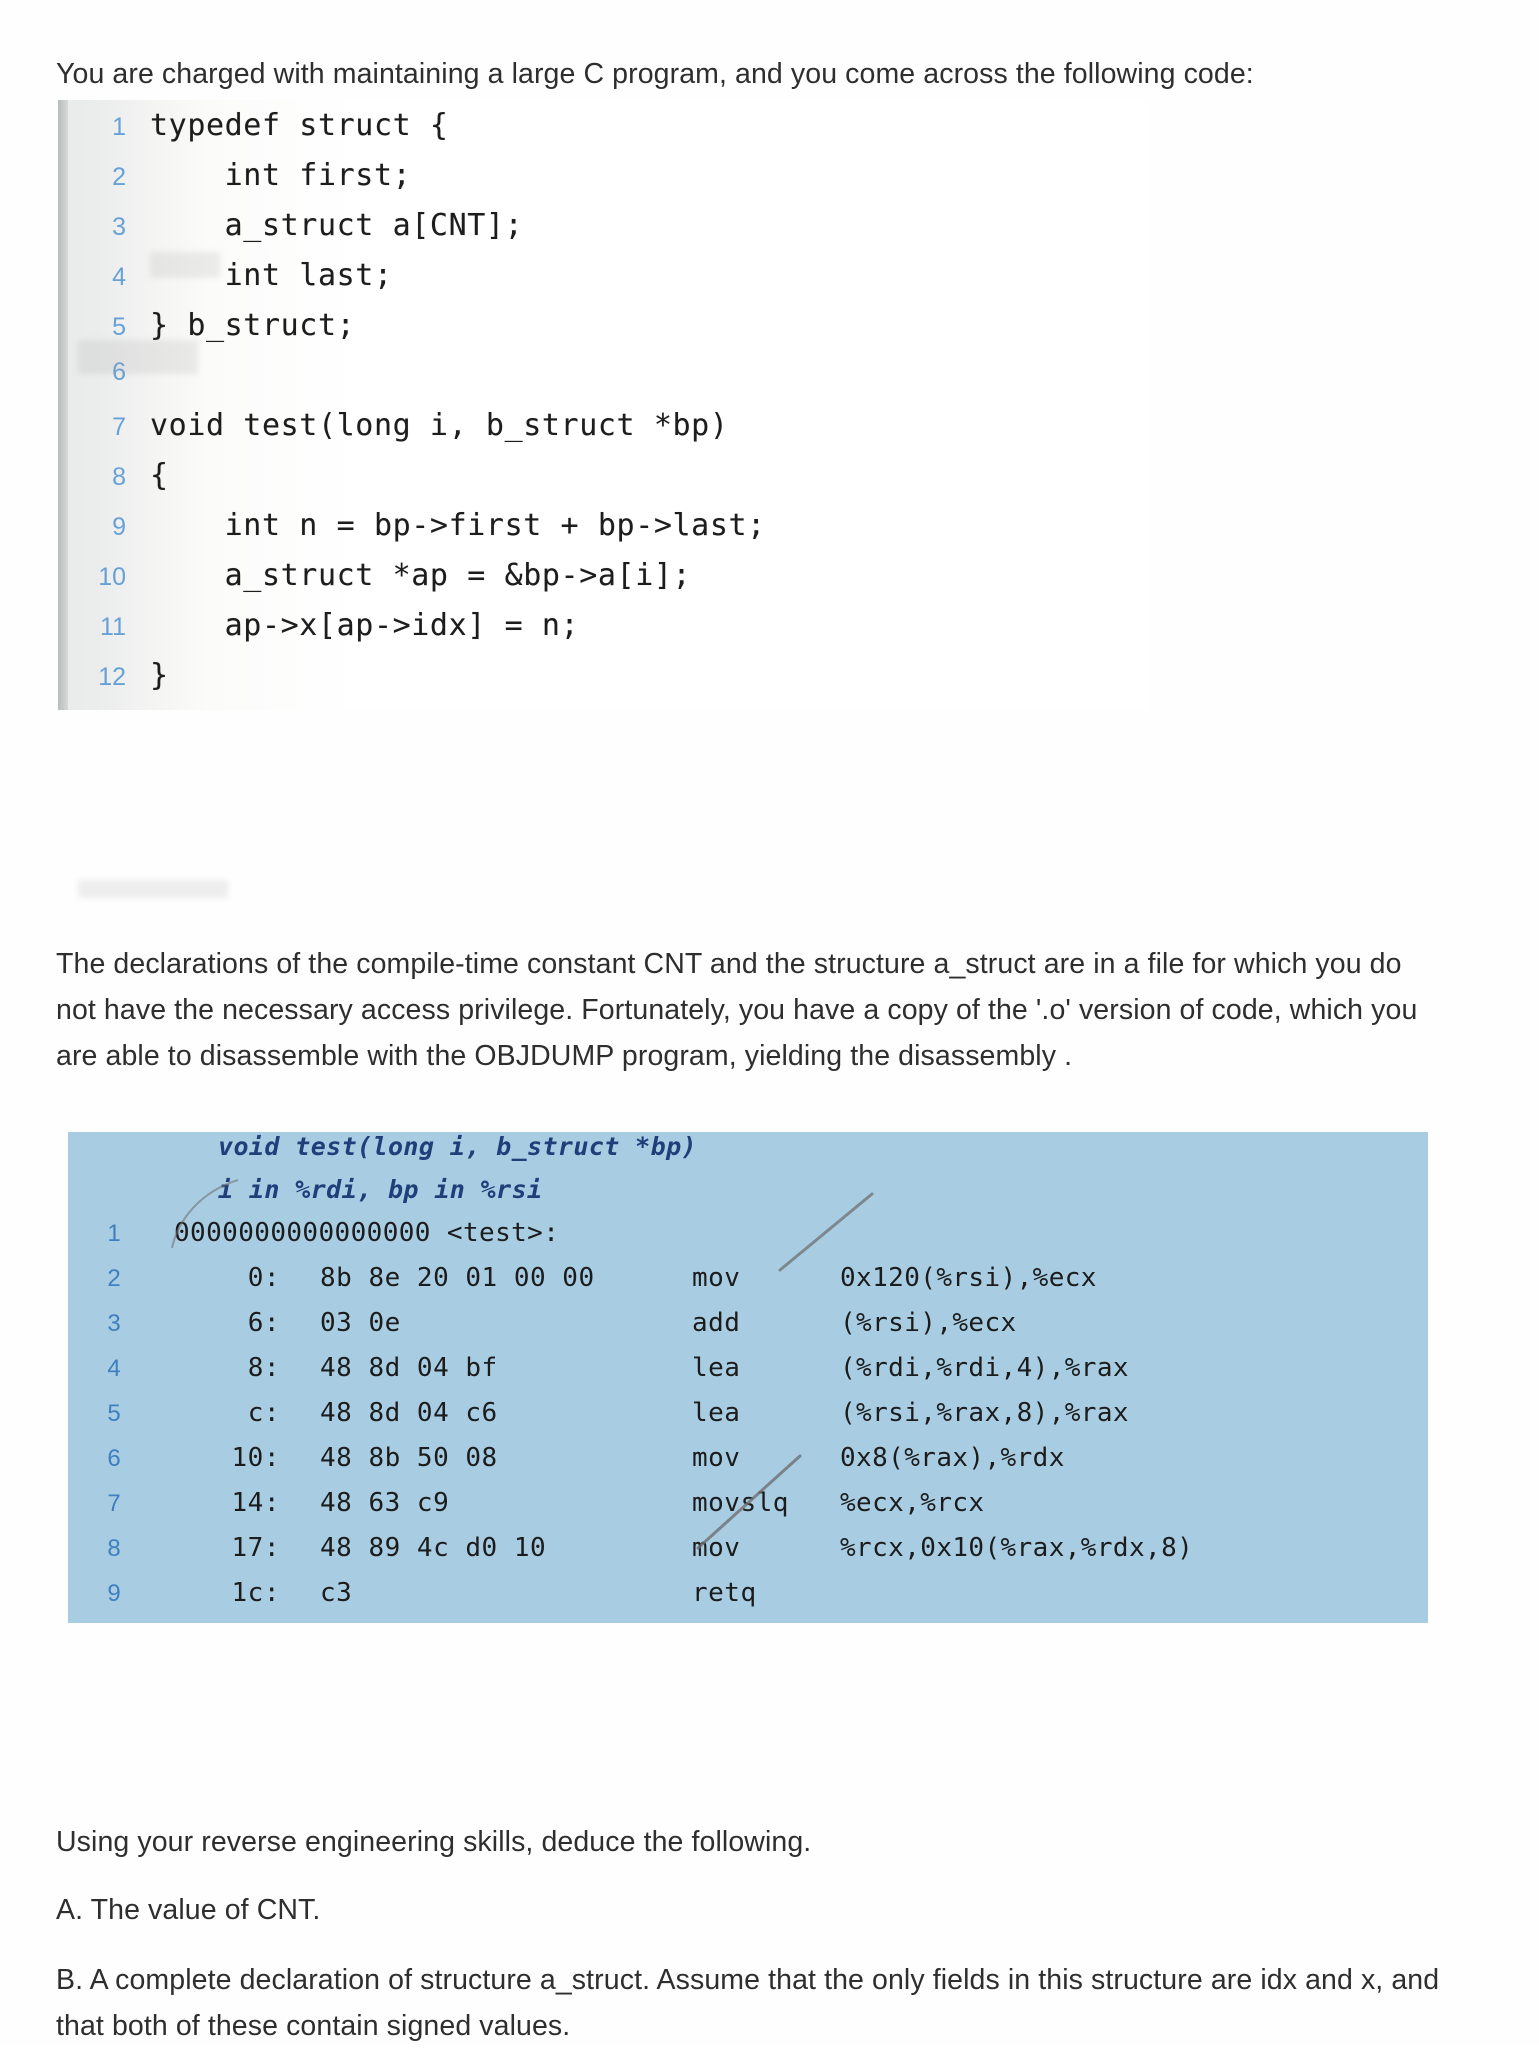 The width and height of the screenshot is (1539, 2049). What do you see at coordinates (263, 1368) in the screenshot?
I see `instruction-address: 8:` at bounding box center [263, 1368].